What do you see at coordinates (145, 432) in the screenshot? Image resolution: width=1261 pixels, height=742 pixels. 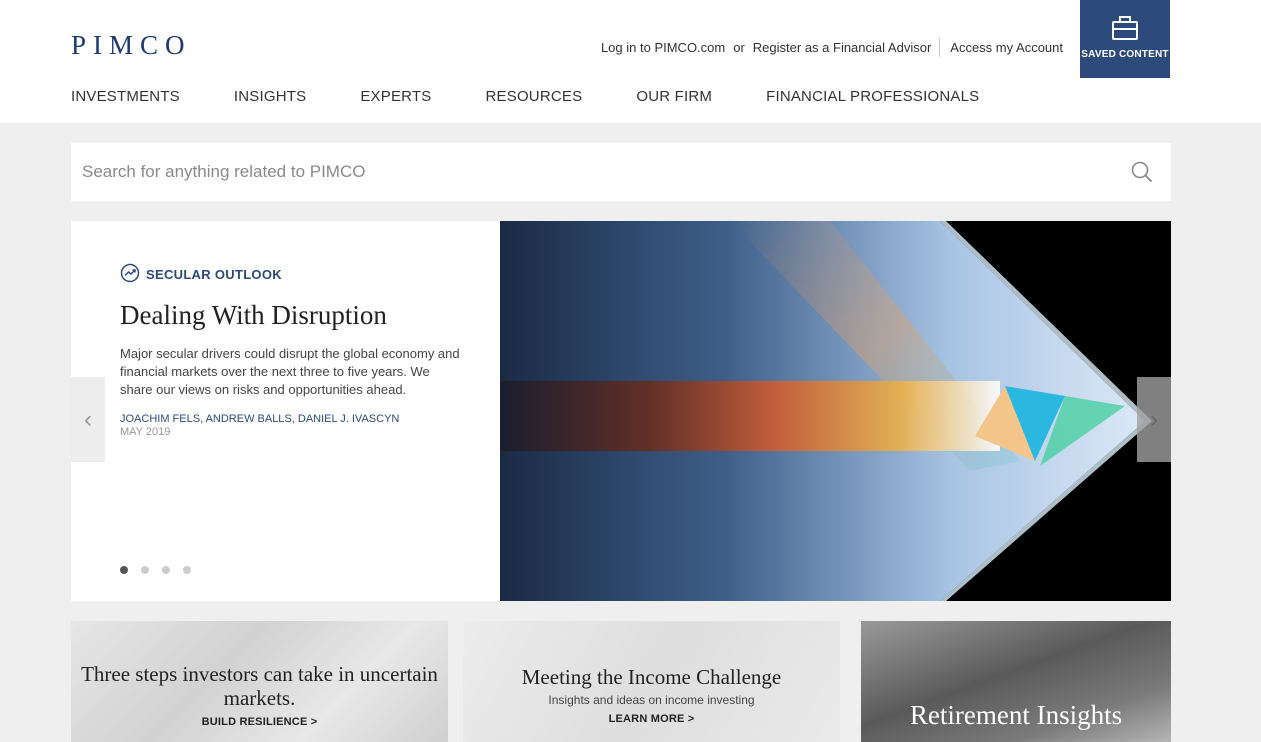 I see `hero-date: MAY 2019` at bounding box center [145, 432].